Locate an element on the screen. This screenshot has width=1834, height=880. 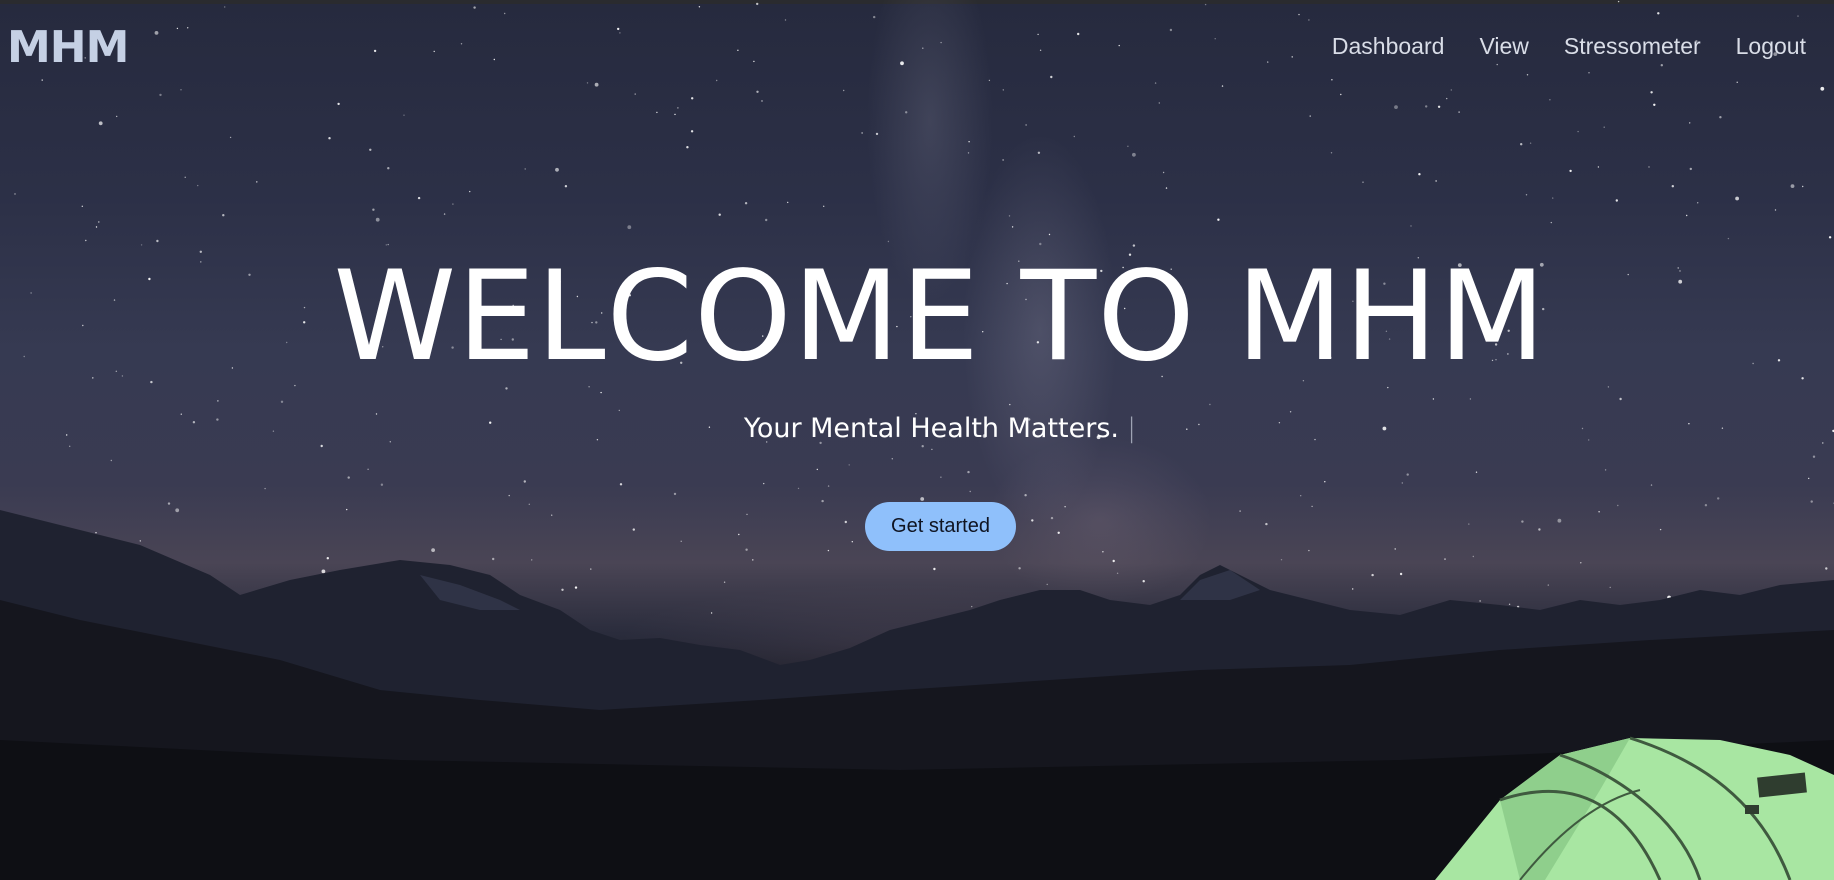
nav-link-logout: Logout is located at coordinates (1771, 46).